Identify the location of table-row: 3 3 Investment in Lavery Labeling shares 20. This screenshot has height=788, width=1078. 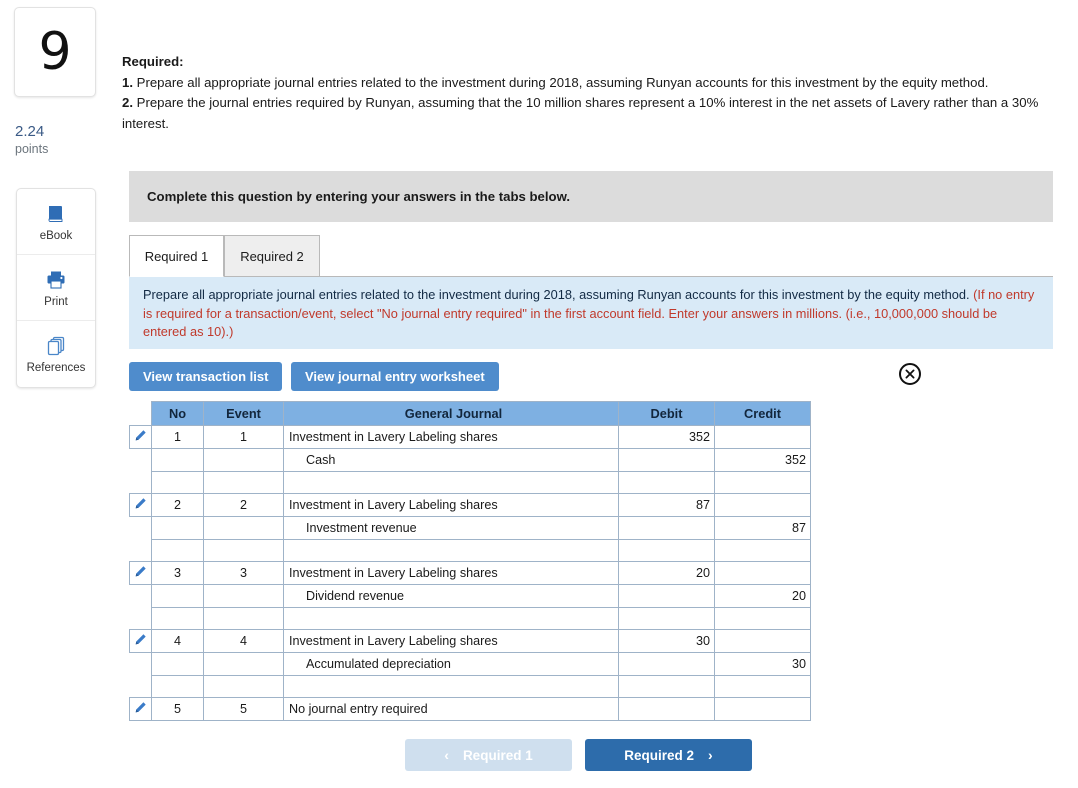
(470, 573).